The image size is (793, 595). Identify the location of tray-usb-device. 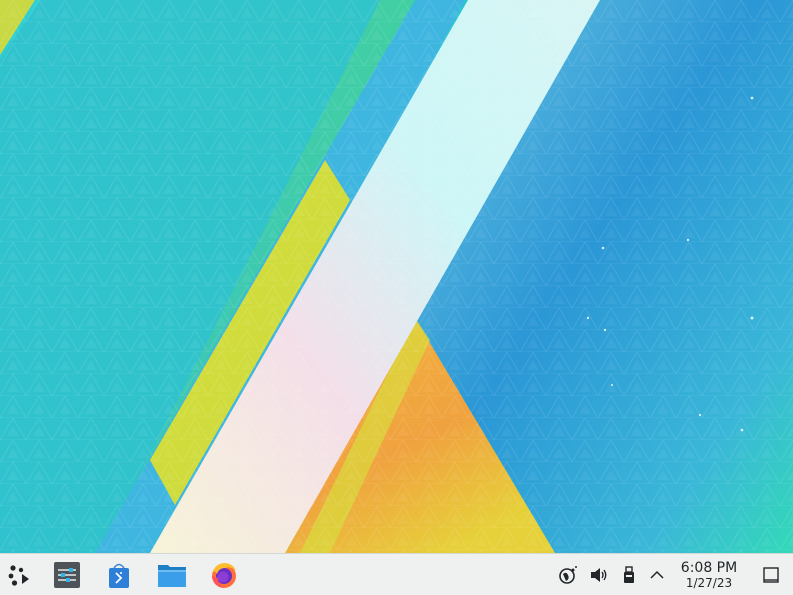
(629, 575).